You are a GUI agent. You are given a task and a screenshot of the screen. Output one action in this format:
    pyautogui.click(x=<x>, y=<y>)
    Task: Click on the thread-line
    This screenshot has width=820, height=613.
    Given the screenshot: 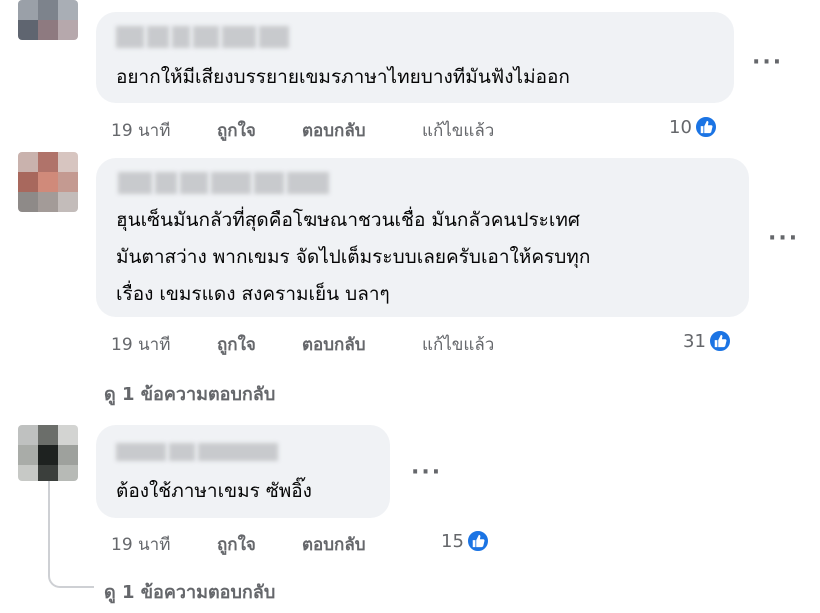 What is the action you would take?
    pyautogui.click(x=71, y=529)
    